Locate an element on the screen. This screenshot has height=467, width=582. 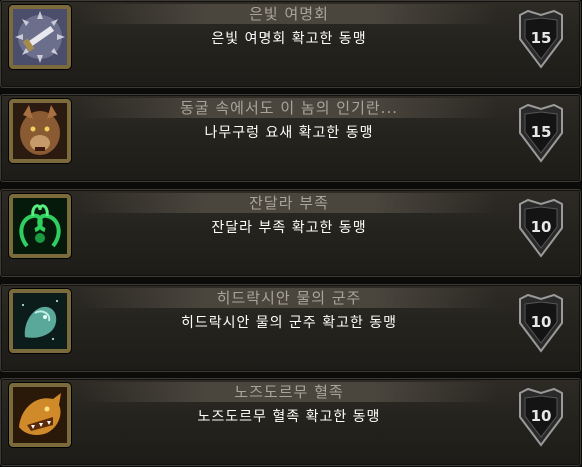
achievement-description: 잔달라 부족 확고한 동맹 is located at coordinates (289, 228).